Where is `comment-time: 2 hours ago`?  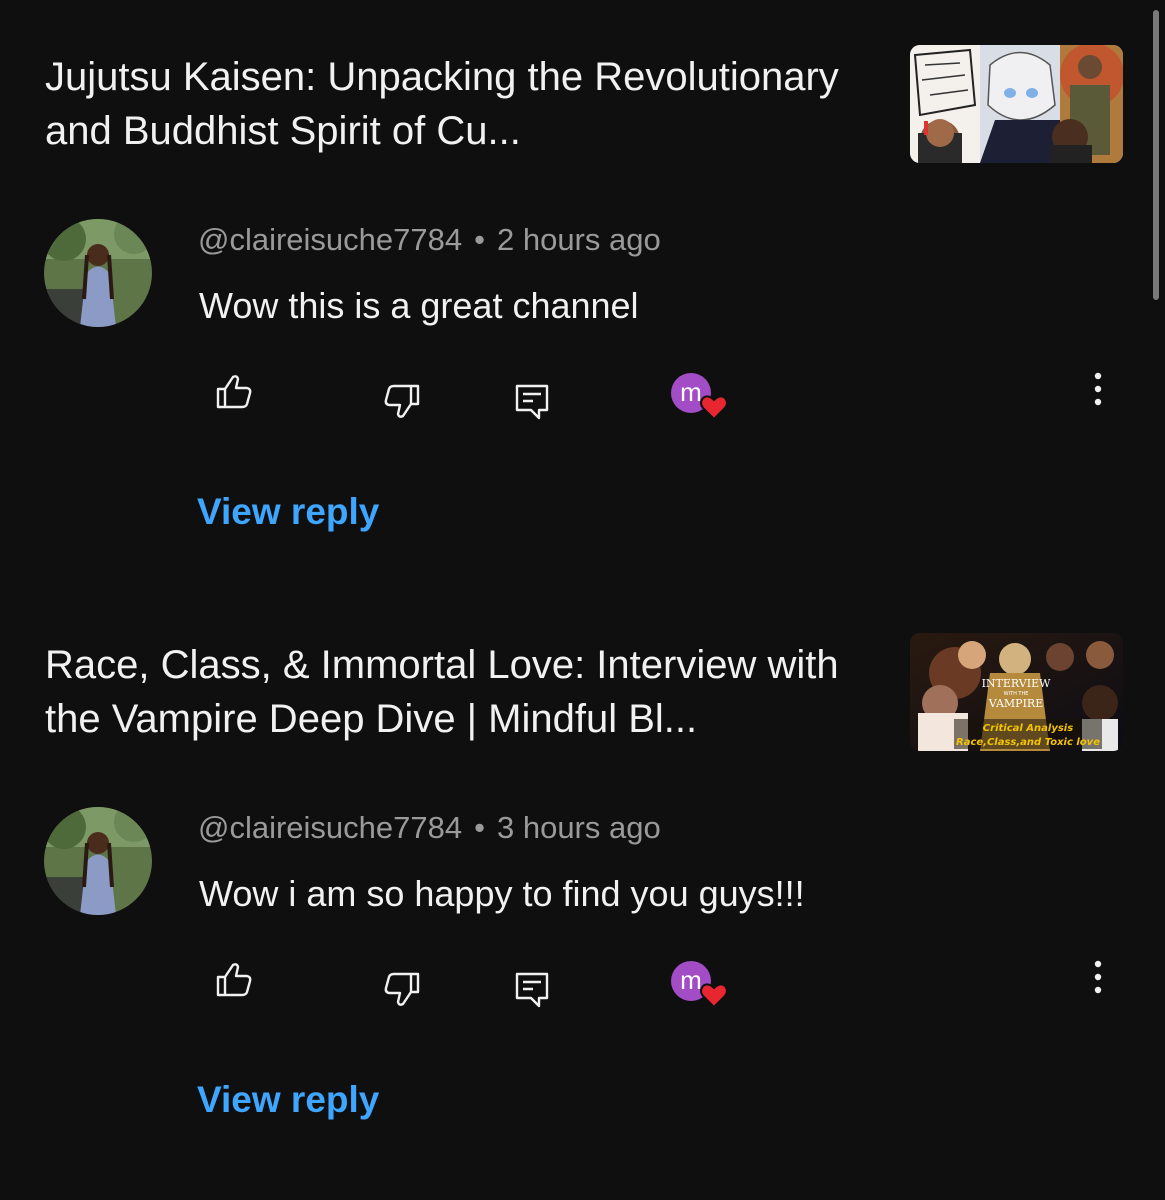
comment-time: 2 hours ago is located at coordinates (579, 239).